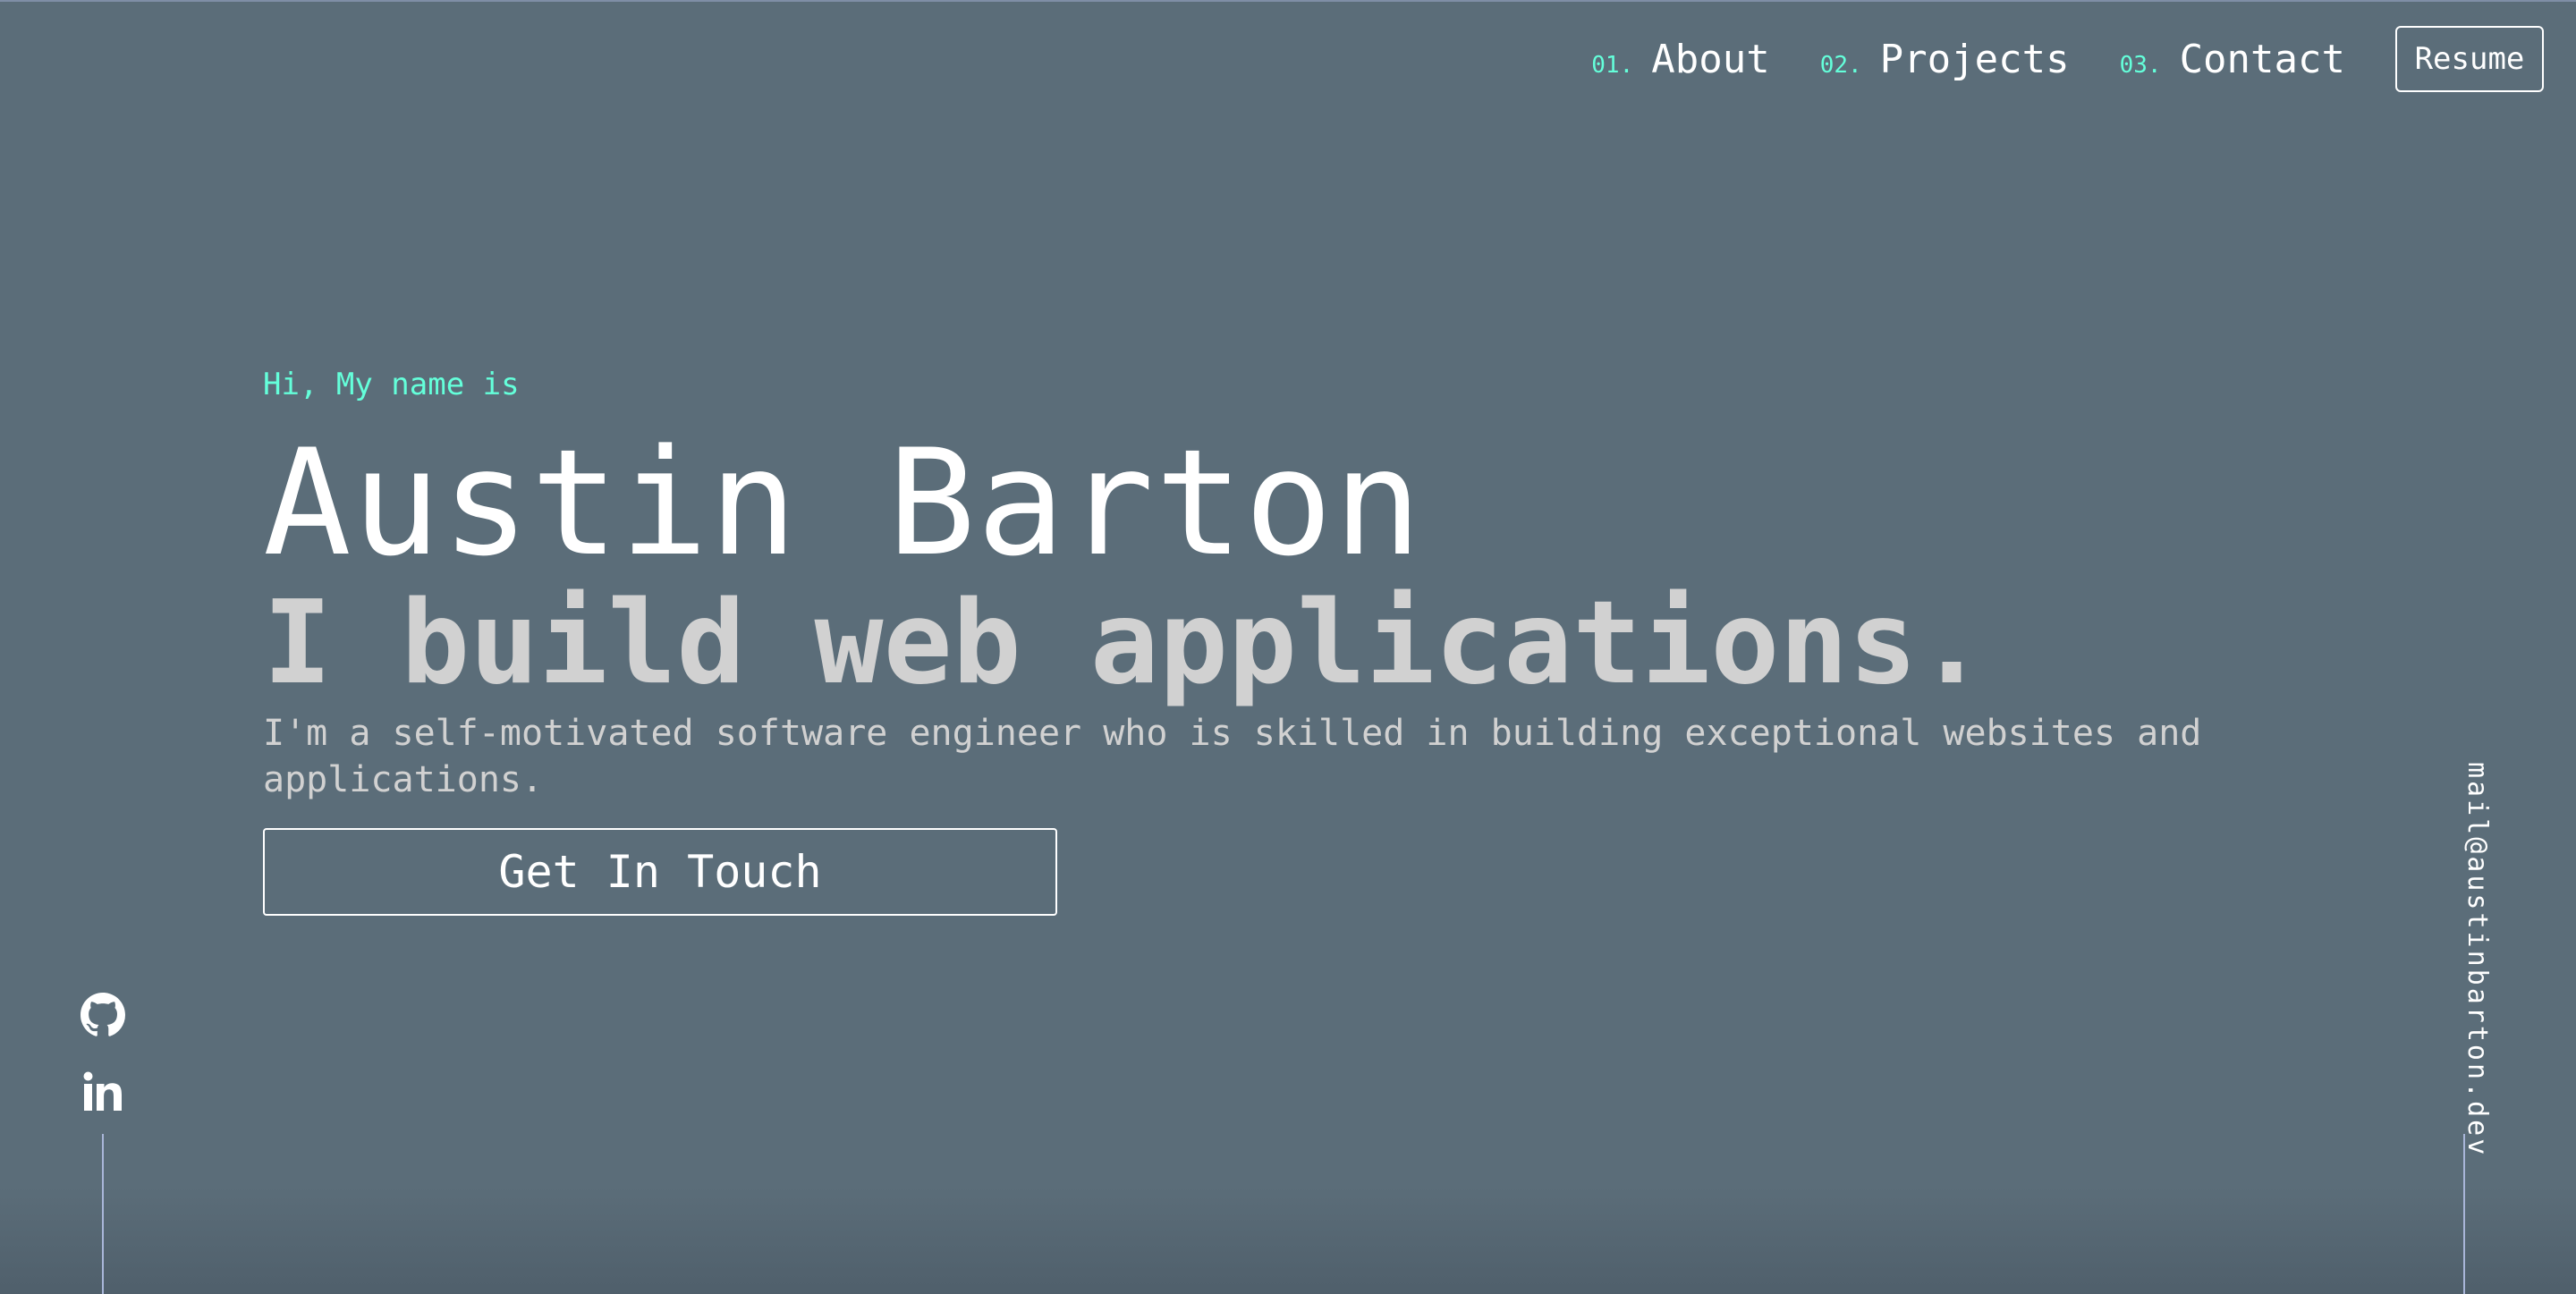 This screenshot has height=1294, width=2576. Describe the element at coordinates (1974, 59) in the screenshot. I see `nav-label: Projects` at that location.